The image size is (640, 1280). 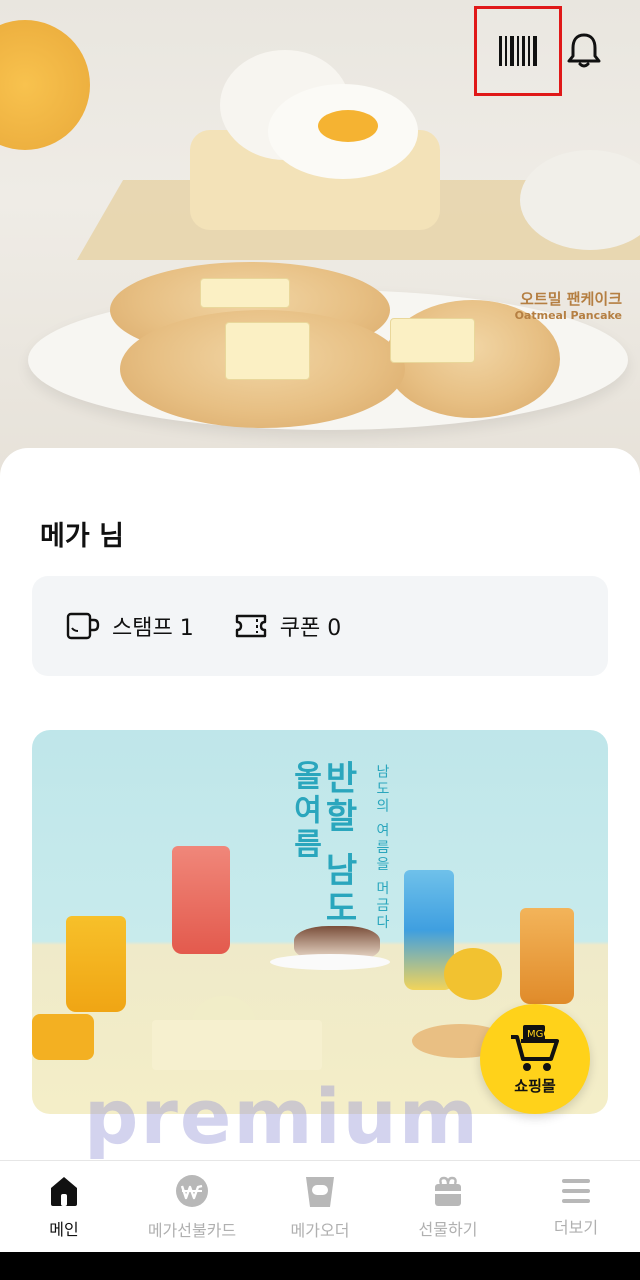 What do you see at coordinates (473, 974) in the screenshot?
I see `banner-citron` at bounding box center [473, 974].